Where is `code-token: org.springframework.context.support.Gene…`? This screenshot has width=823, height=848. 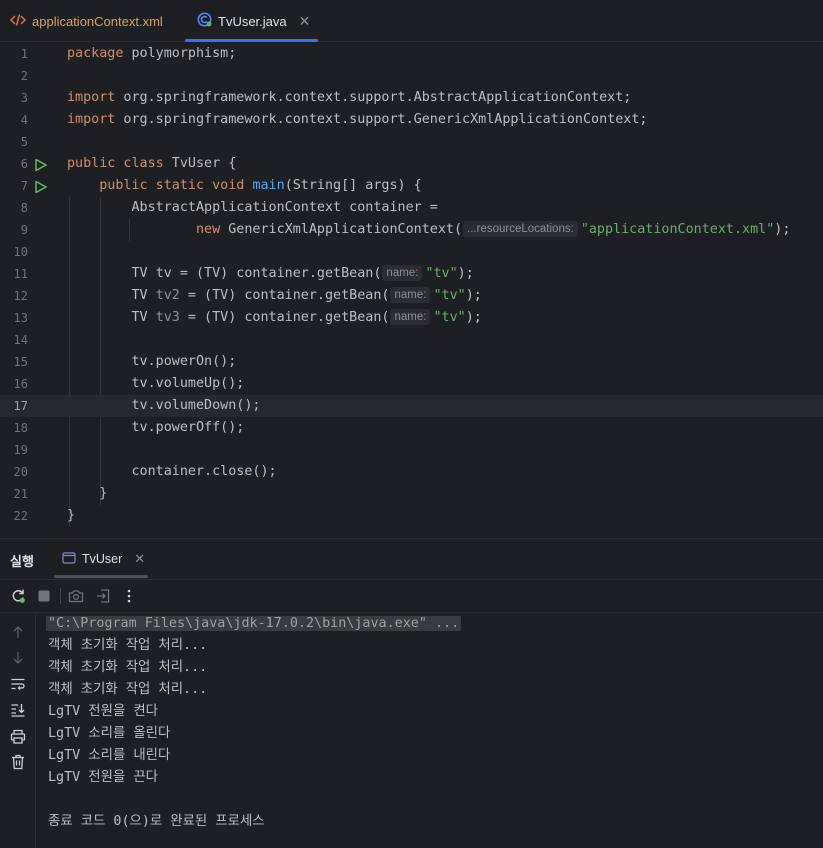 code-token: org.springframework.context.support.Gene… is located at coordinates (381, 119).